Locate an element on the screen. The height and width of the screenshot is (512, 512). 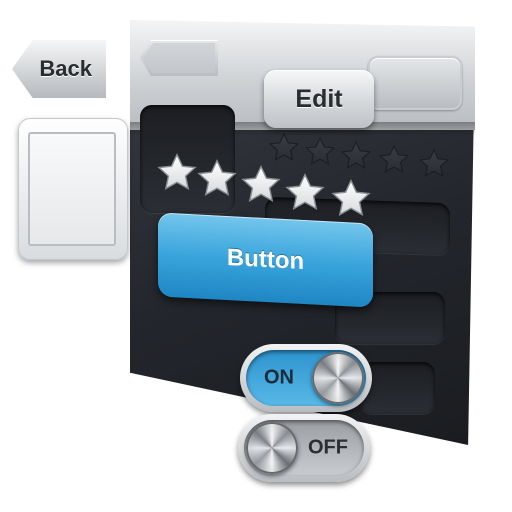
toggle-on-switch: ON is located at coordinates (306, 378).